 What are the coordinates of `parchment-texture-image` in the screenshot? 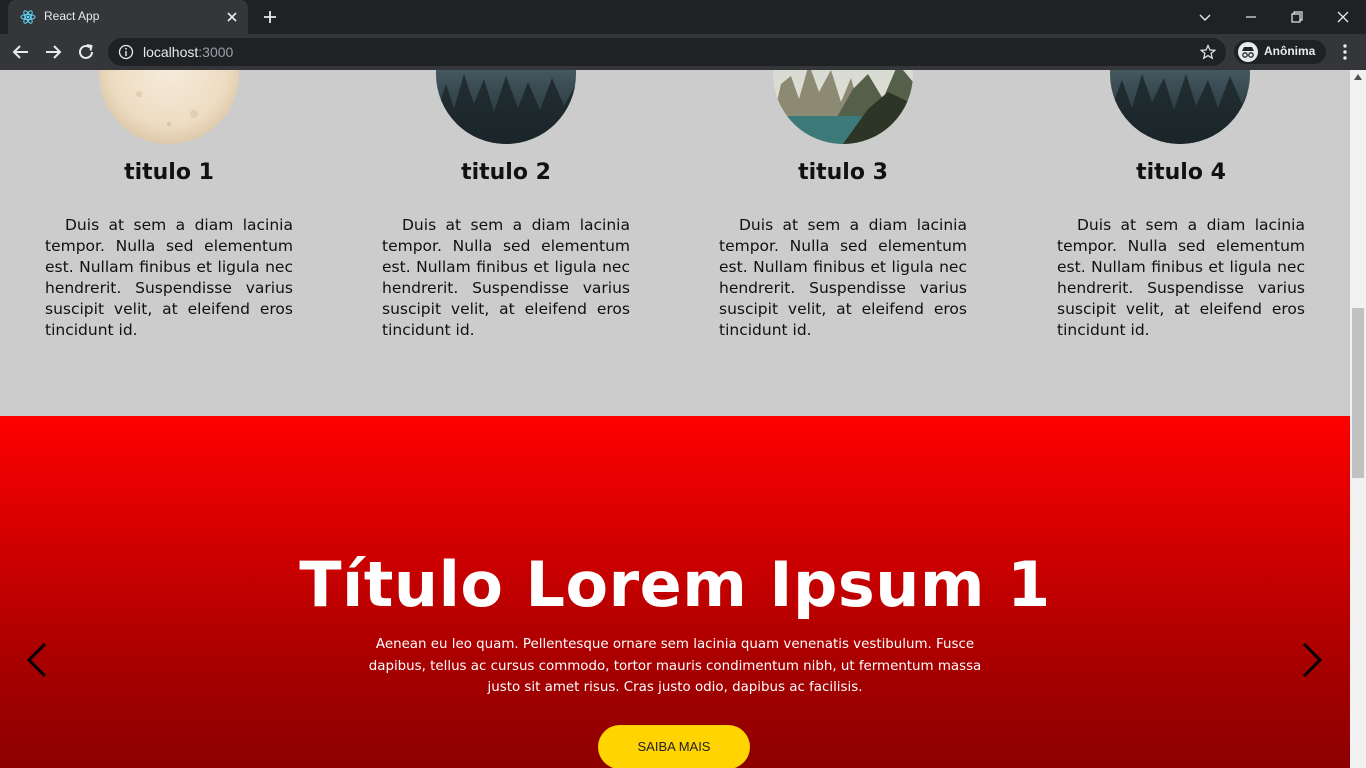 It's located at (169, 107).